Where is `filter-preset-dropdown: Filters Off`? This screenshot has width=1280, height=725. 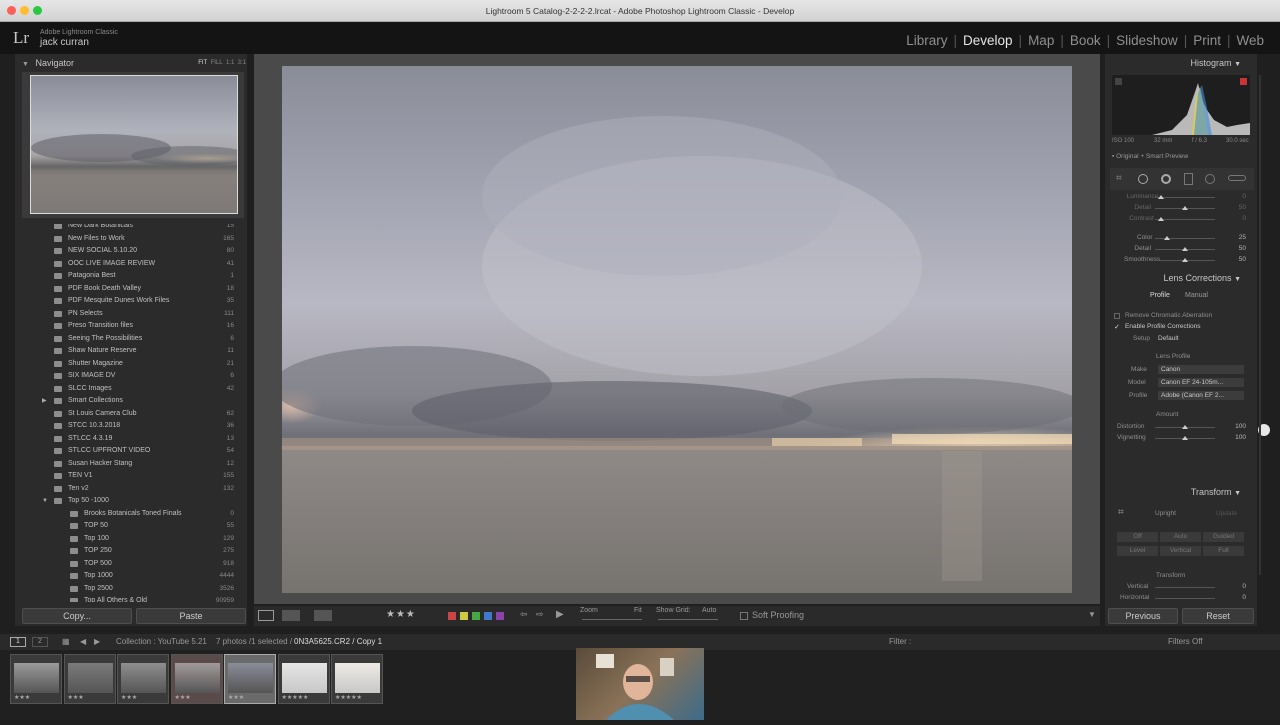
filter-preset-dropdown: Filters Off is located at coordinates (1185, 642).